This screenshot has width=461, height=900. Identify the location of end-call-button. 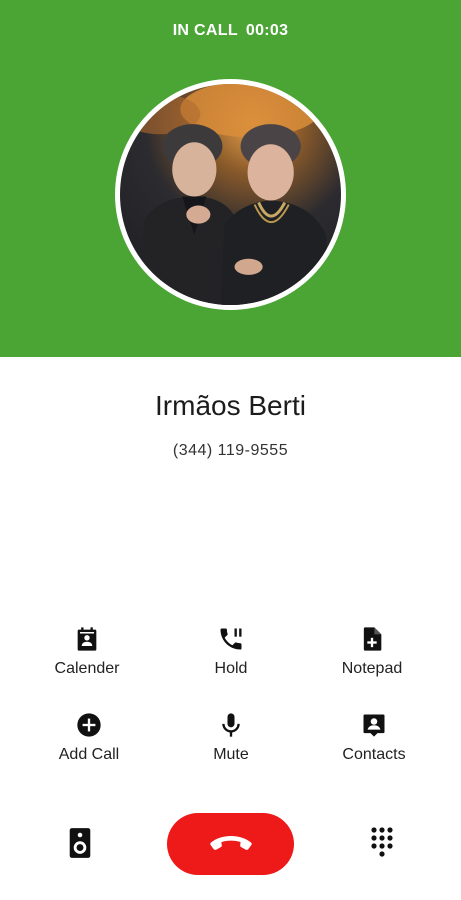
(230, 844).